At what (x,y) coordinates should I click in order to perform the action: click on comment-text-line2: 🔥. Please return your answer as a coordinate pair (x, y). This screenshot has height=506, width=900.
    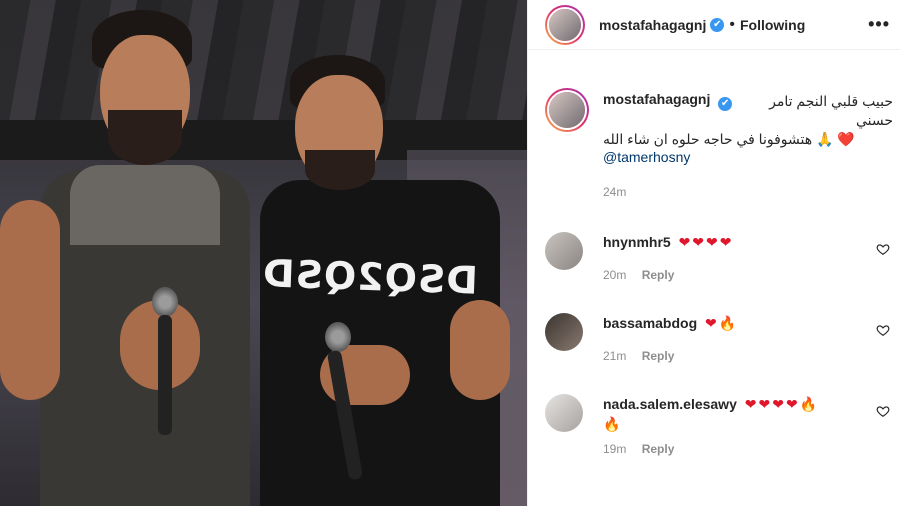
    Looking at the image, I should click on (612, 424).